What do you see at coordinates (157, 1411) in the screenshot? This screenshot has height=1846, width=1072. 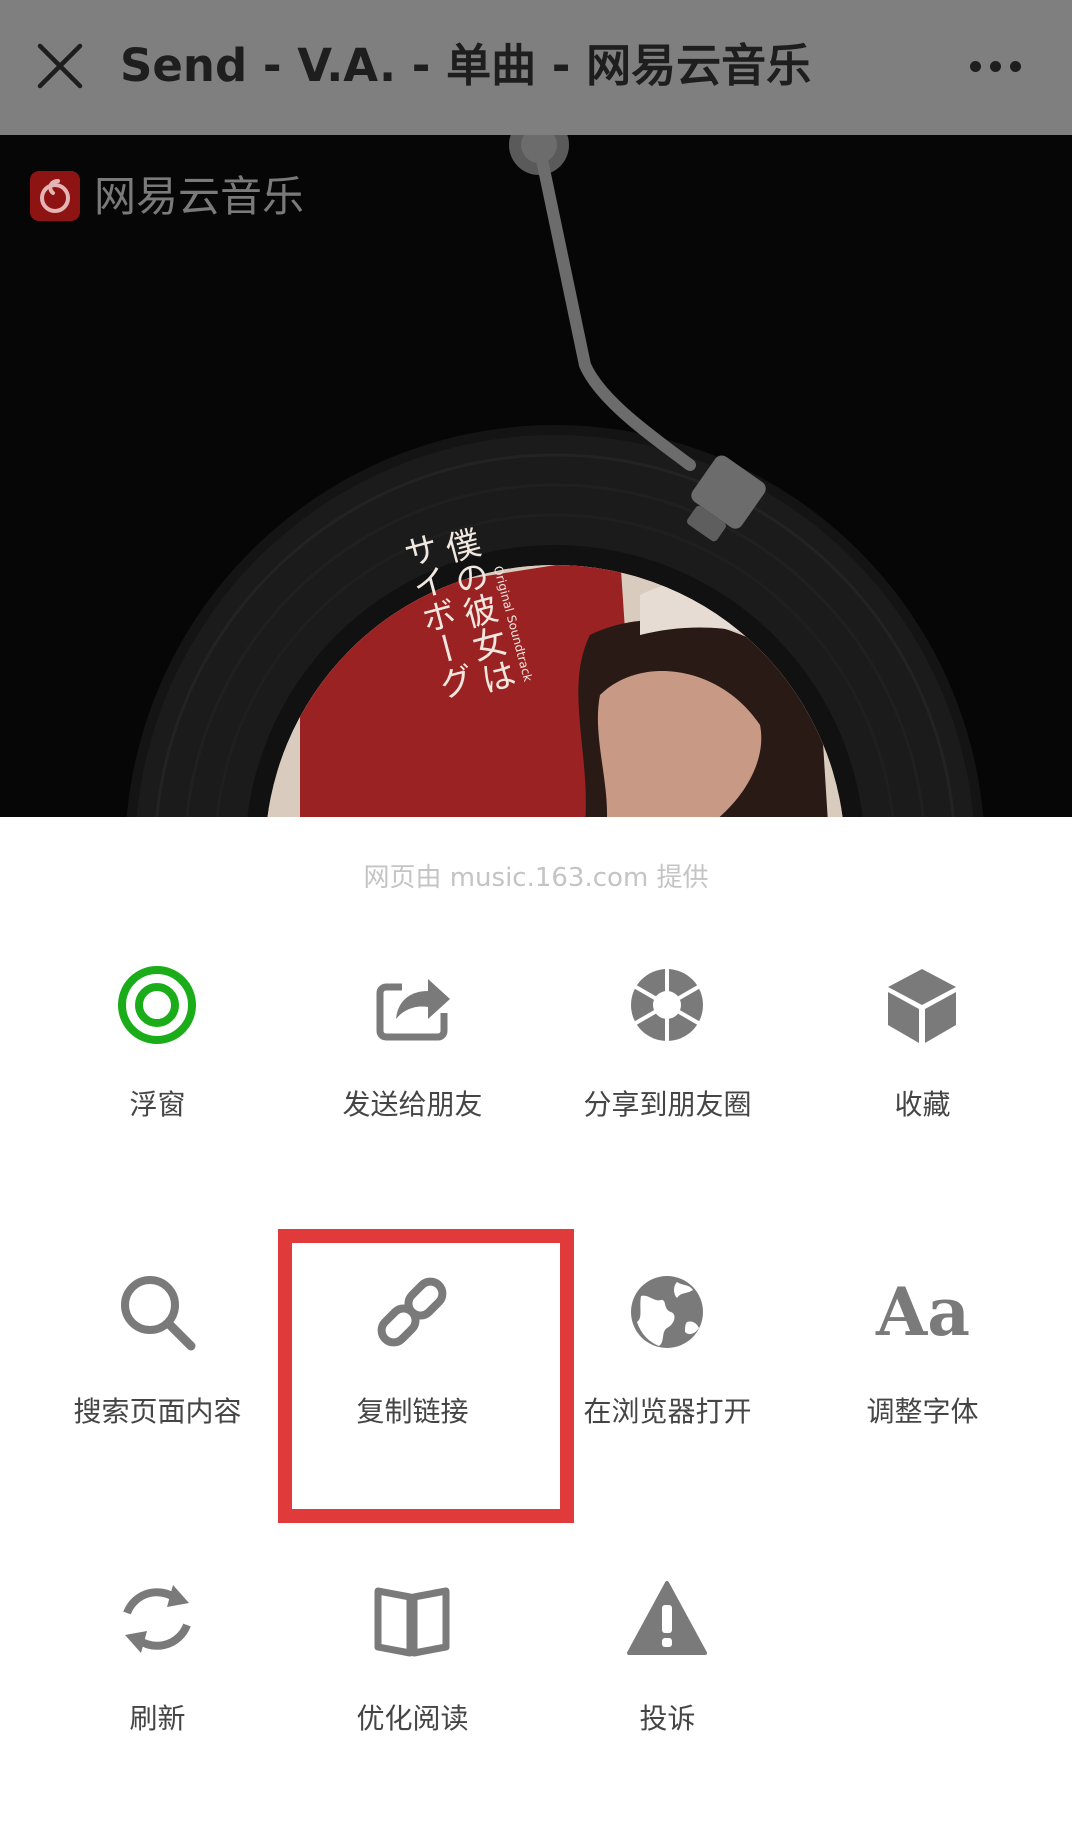 I see `search-page-label: 搜索页面内容` at bounding box center [157, 1411].